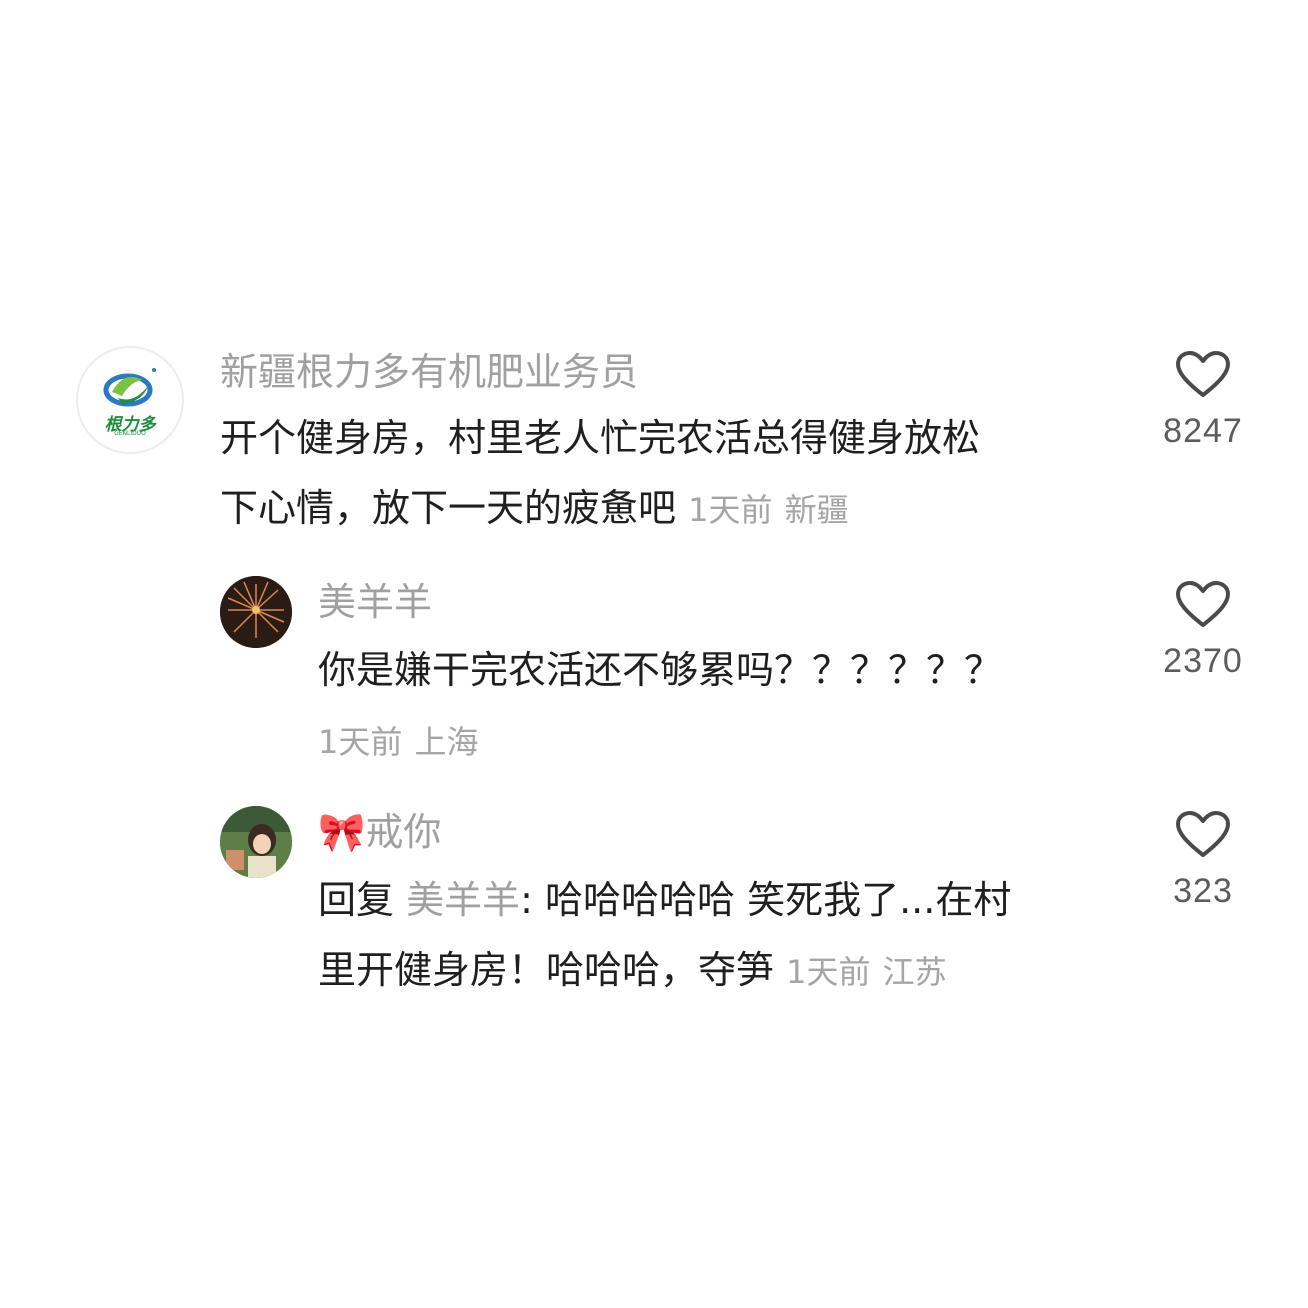 The image size is (1308, 1308). Describe the element at coordinates (1203, 661) in the screenshot. I see `like-count: 2370` at that location.